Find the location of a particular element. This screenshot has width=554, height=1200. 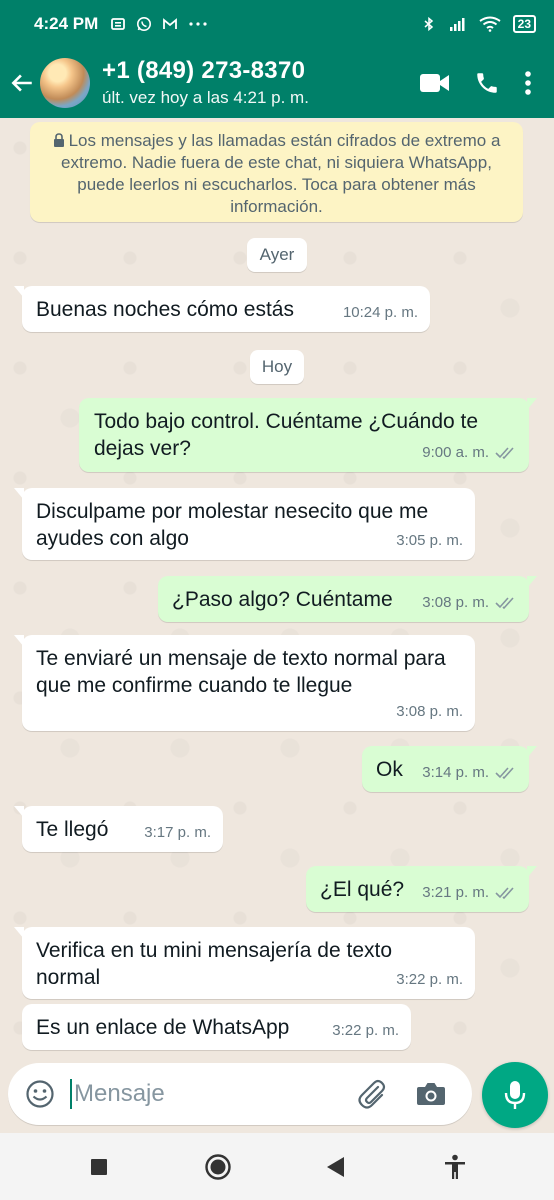

message-bubble-incoming: Te llegó 3:17 p. m. is located at coordinates (118, 829).